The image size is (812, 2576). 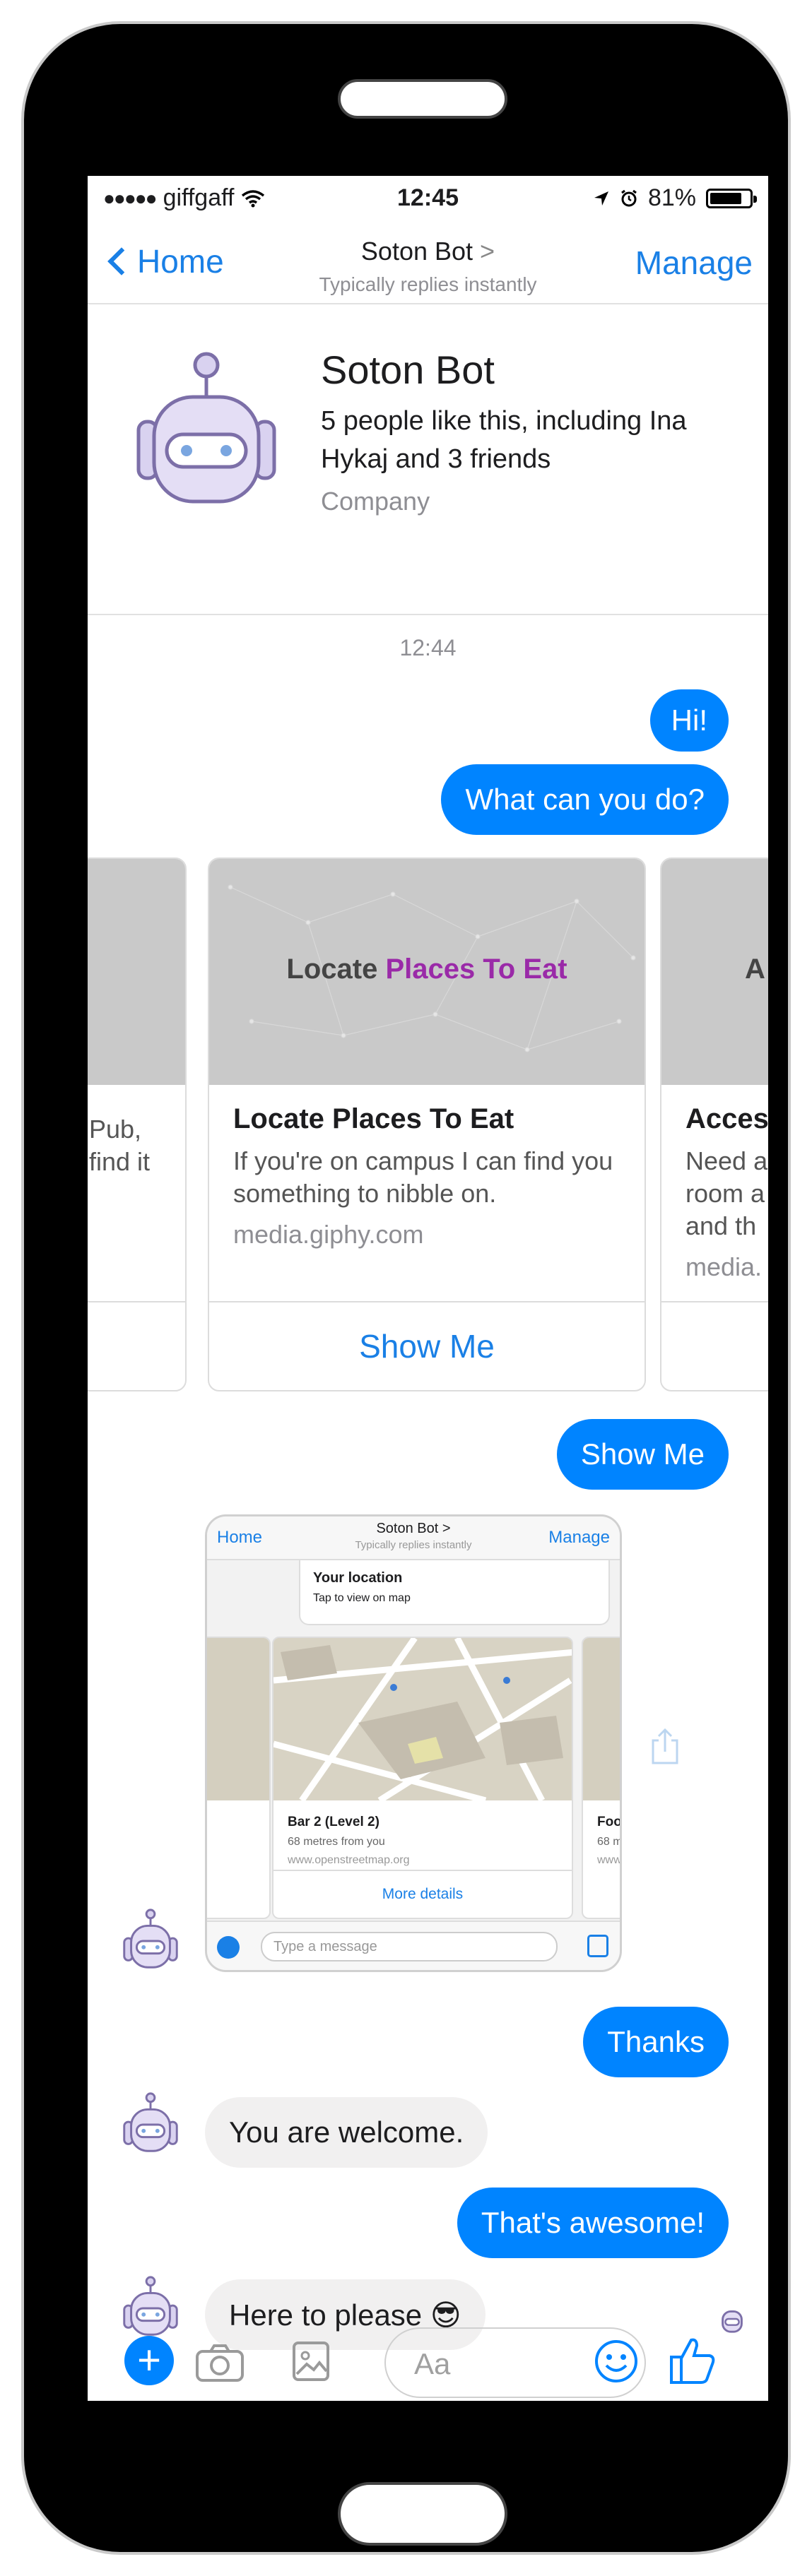 I want to click on status-right: 81%, so click(x=675, y=198).